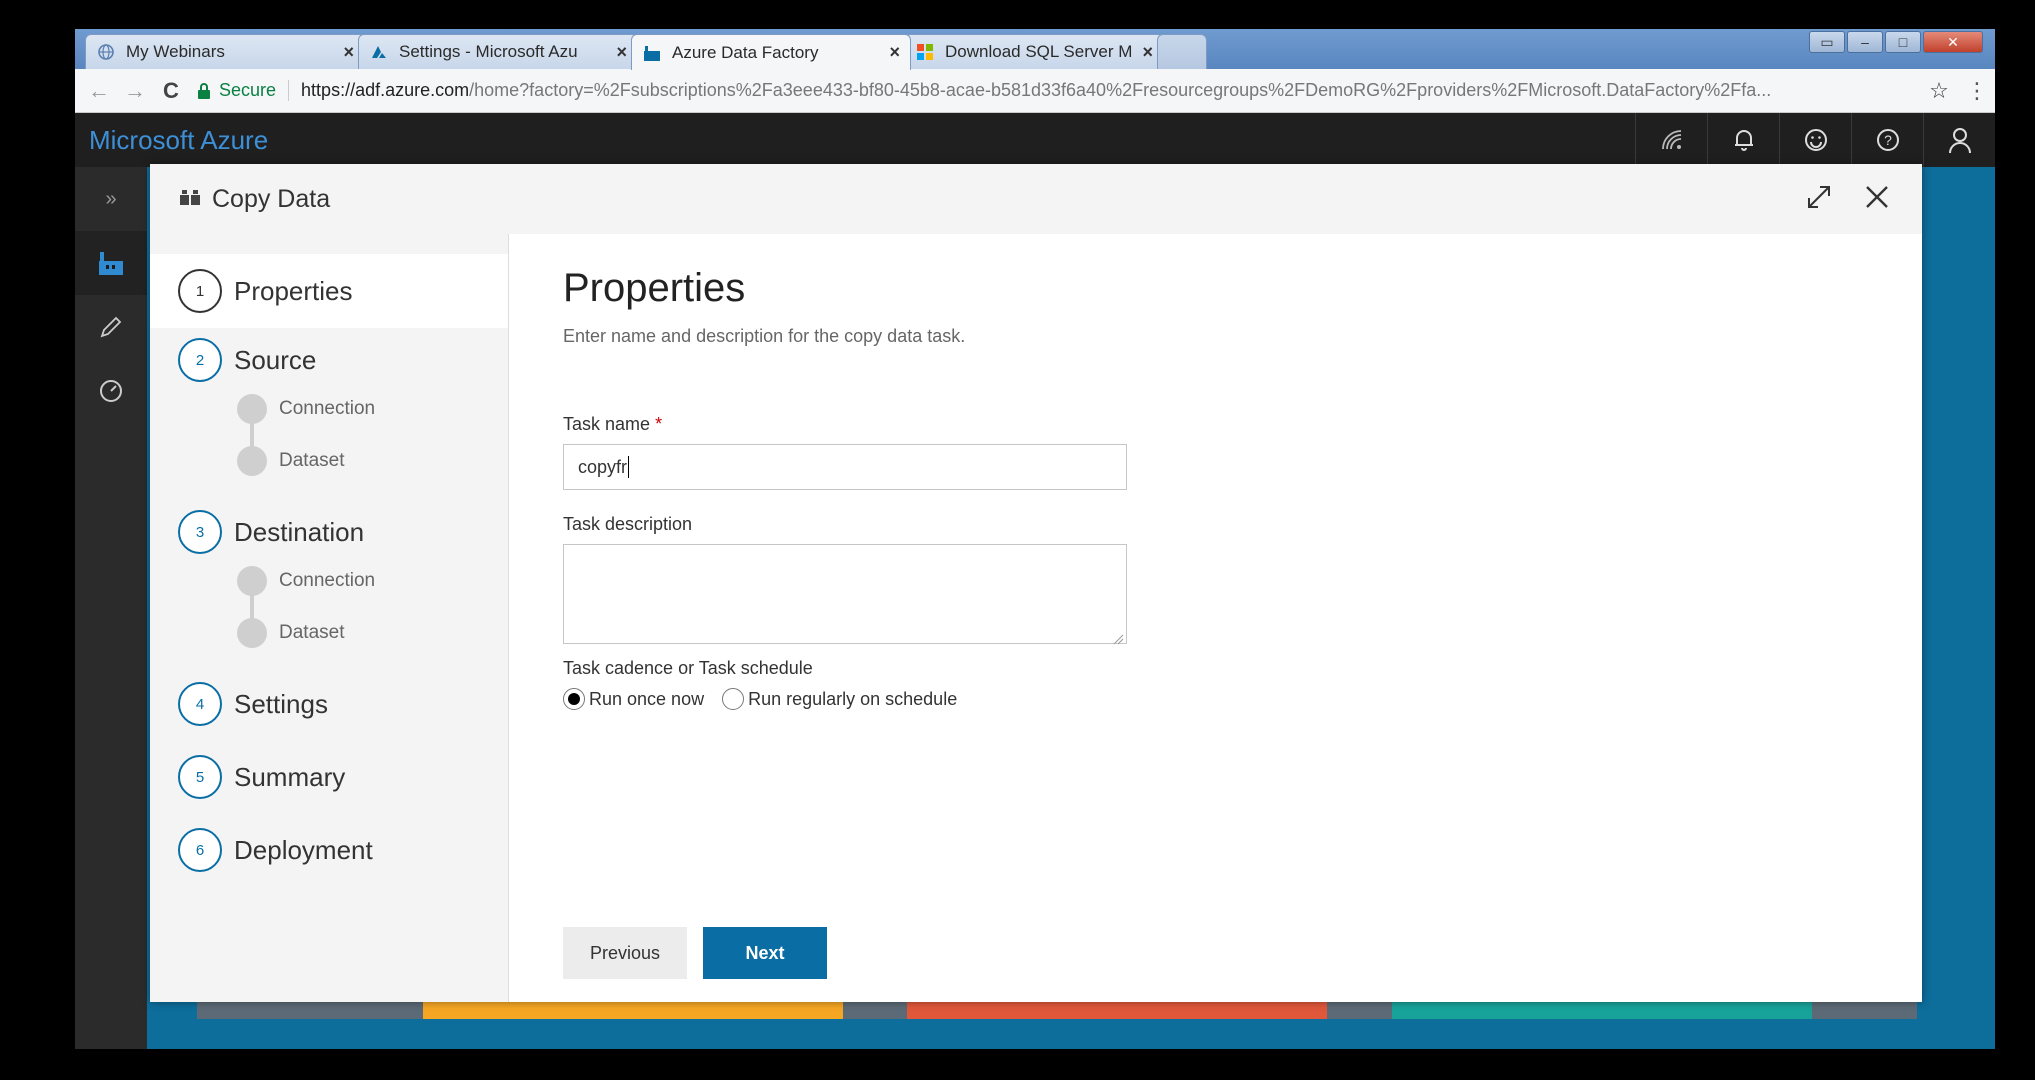 This screenshot has height=1080, width=2035. I want to click on help-icon: ?, so click(1887, 140).